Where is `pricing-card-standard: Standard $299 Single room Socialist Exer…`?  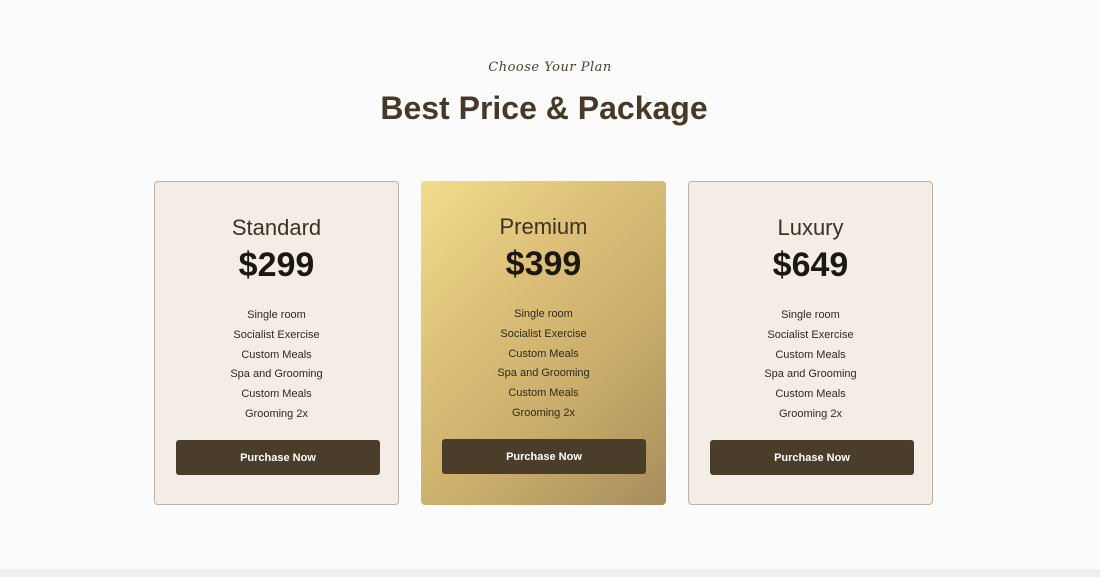
pricing-card-standard: Standard $299 Single room Socialist Exer… is located at coordinates (276, 343).